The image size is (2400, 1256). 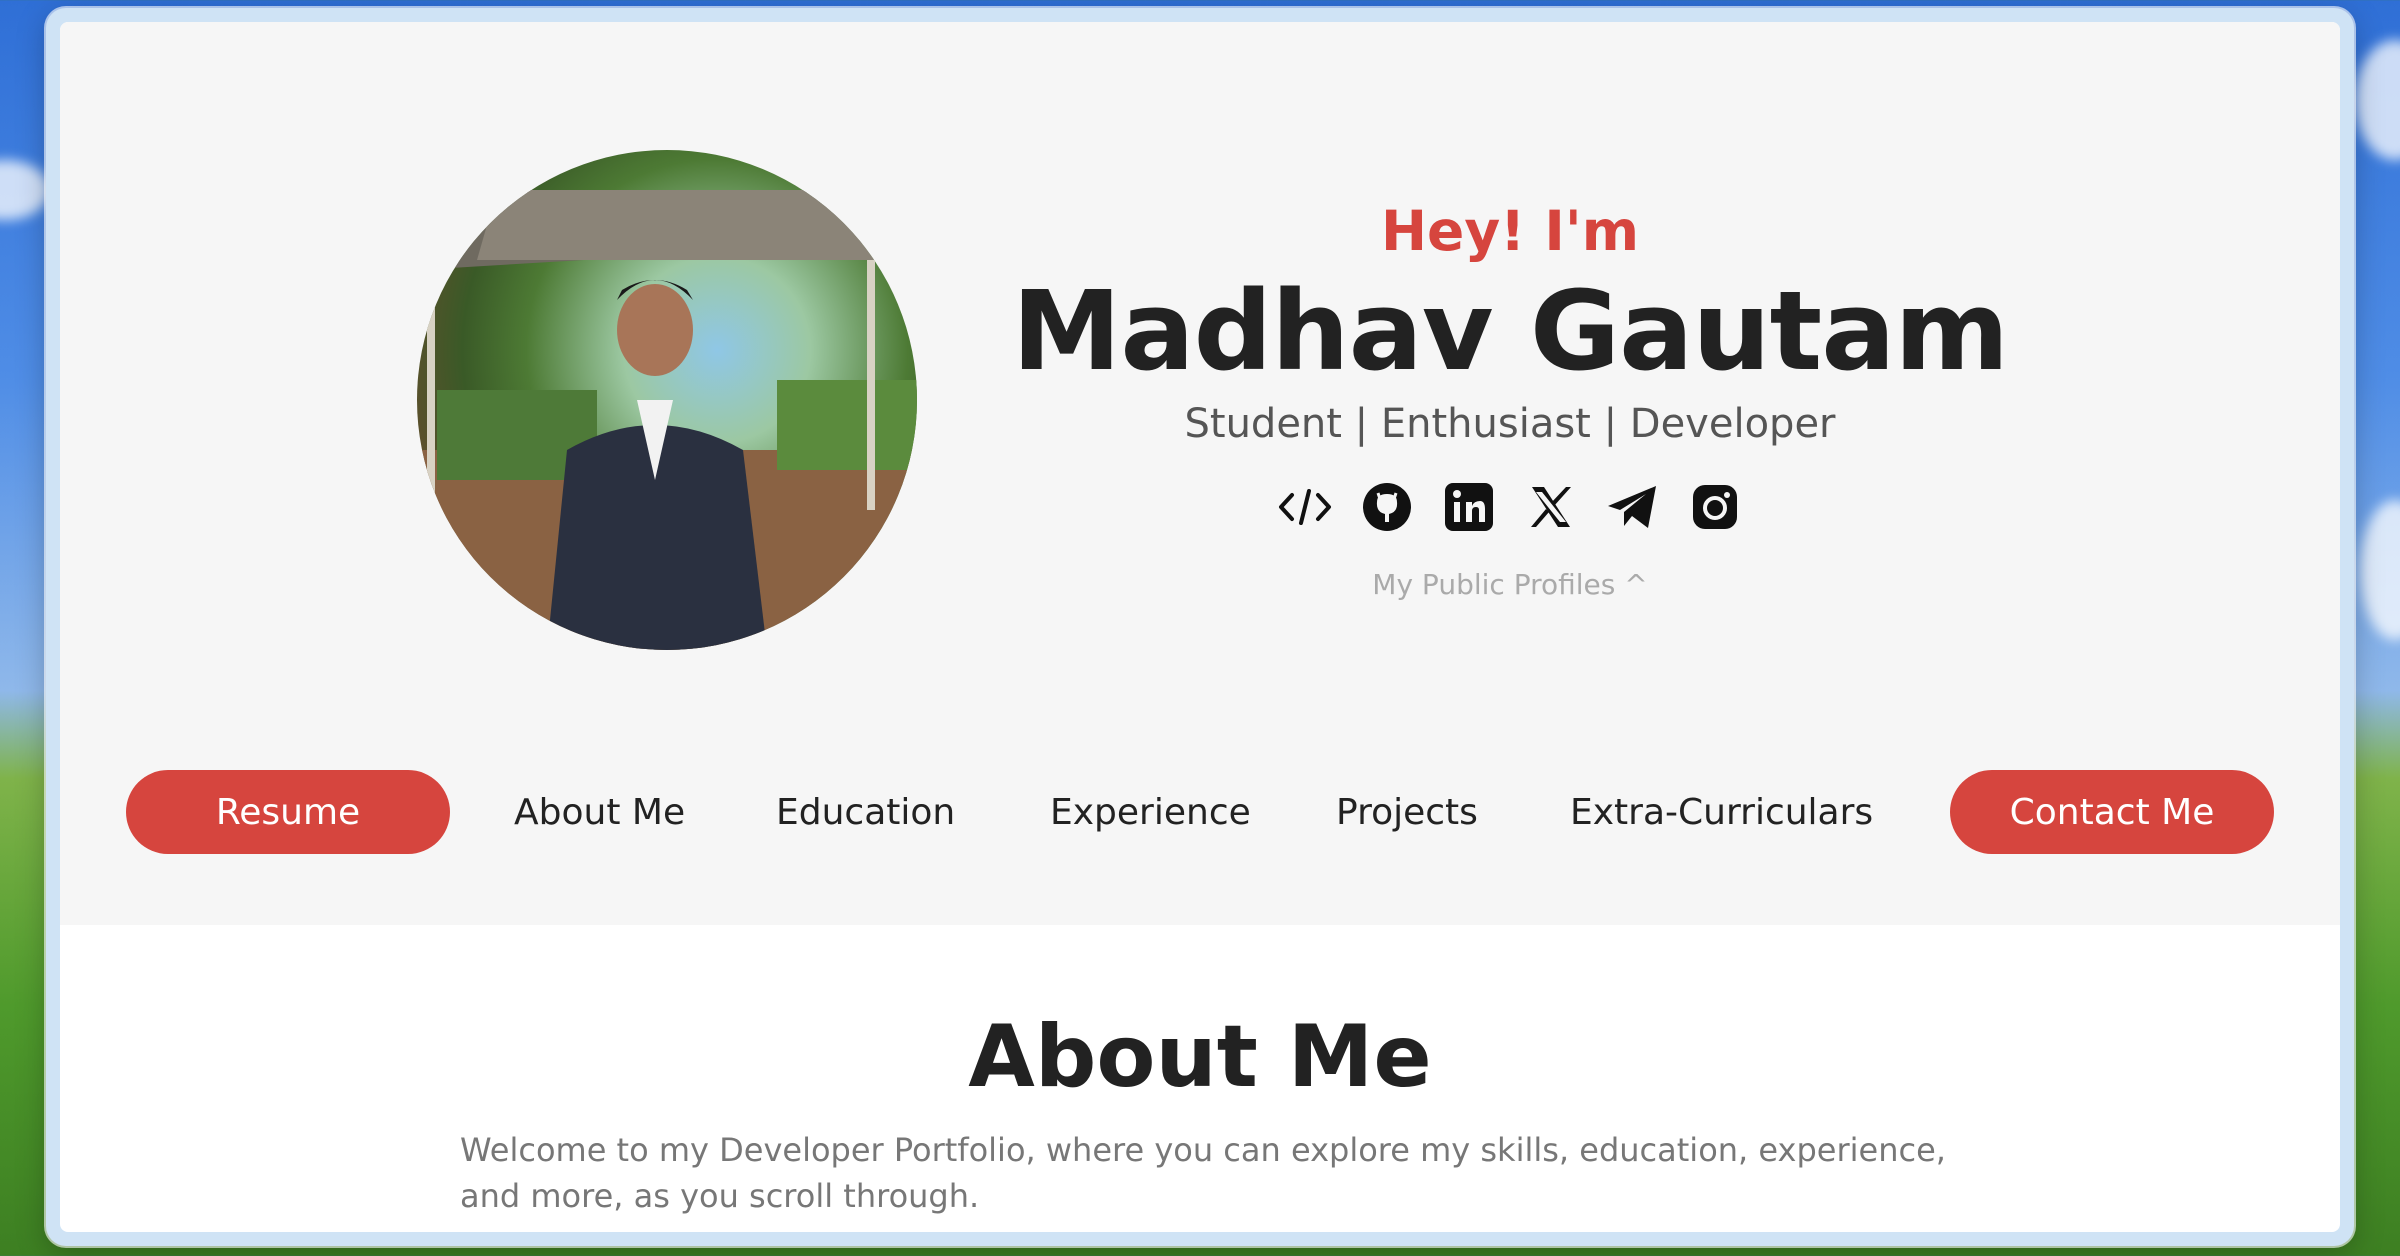 I want to click on instagram-icon, so click(x=1715, y=507).